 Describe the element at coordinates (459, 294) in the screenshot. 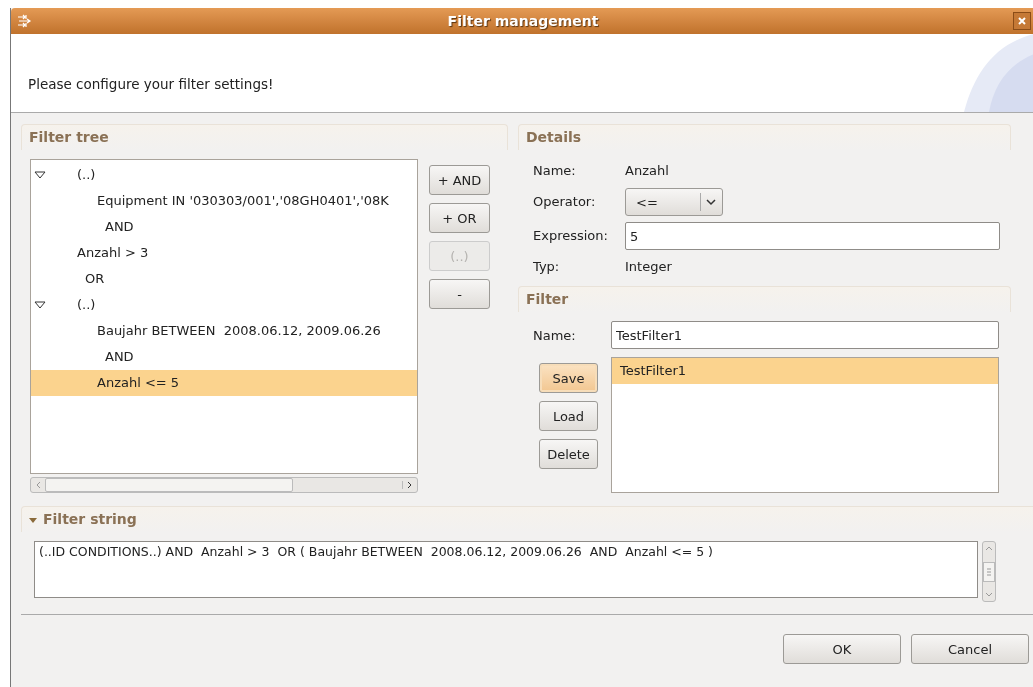

I see `tree-action-button: -` at that location.